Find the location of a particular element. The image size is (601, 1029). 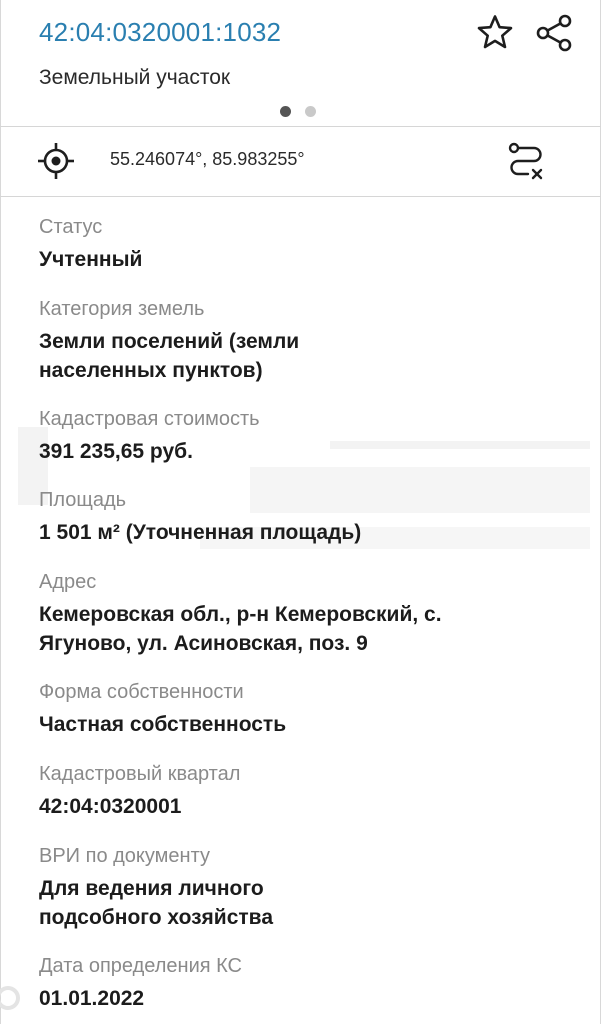

field-value: 01.01.2022 is located at coordinates (92, 998).